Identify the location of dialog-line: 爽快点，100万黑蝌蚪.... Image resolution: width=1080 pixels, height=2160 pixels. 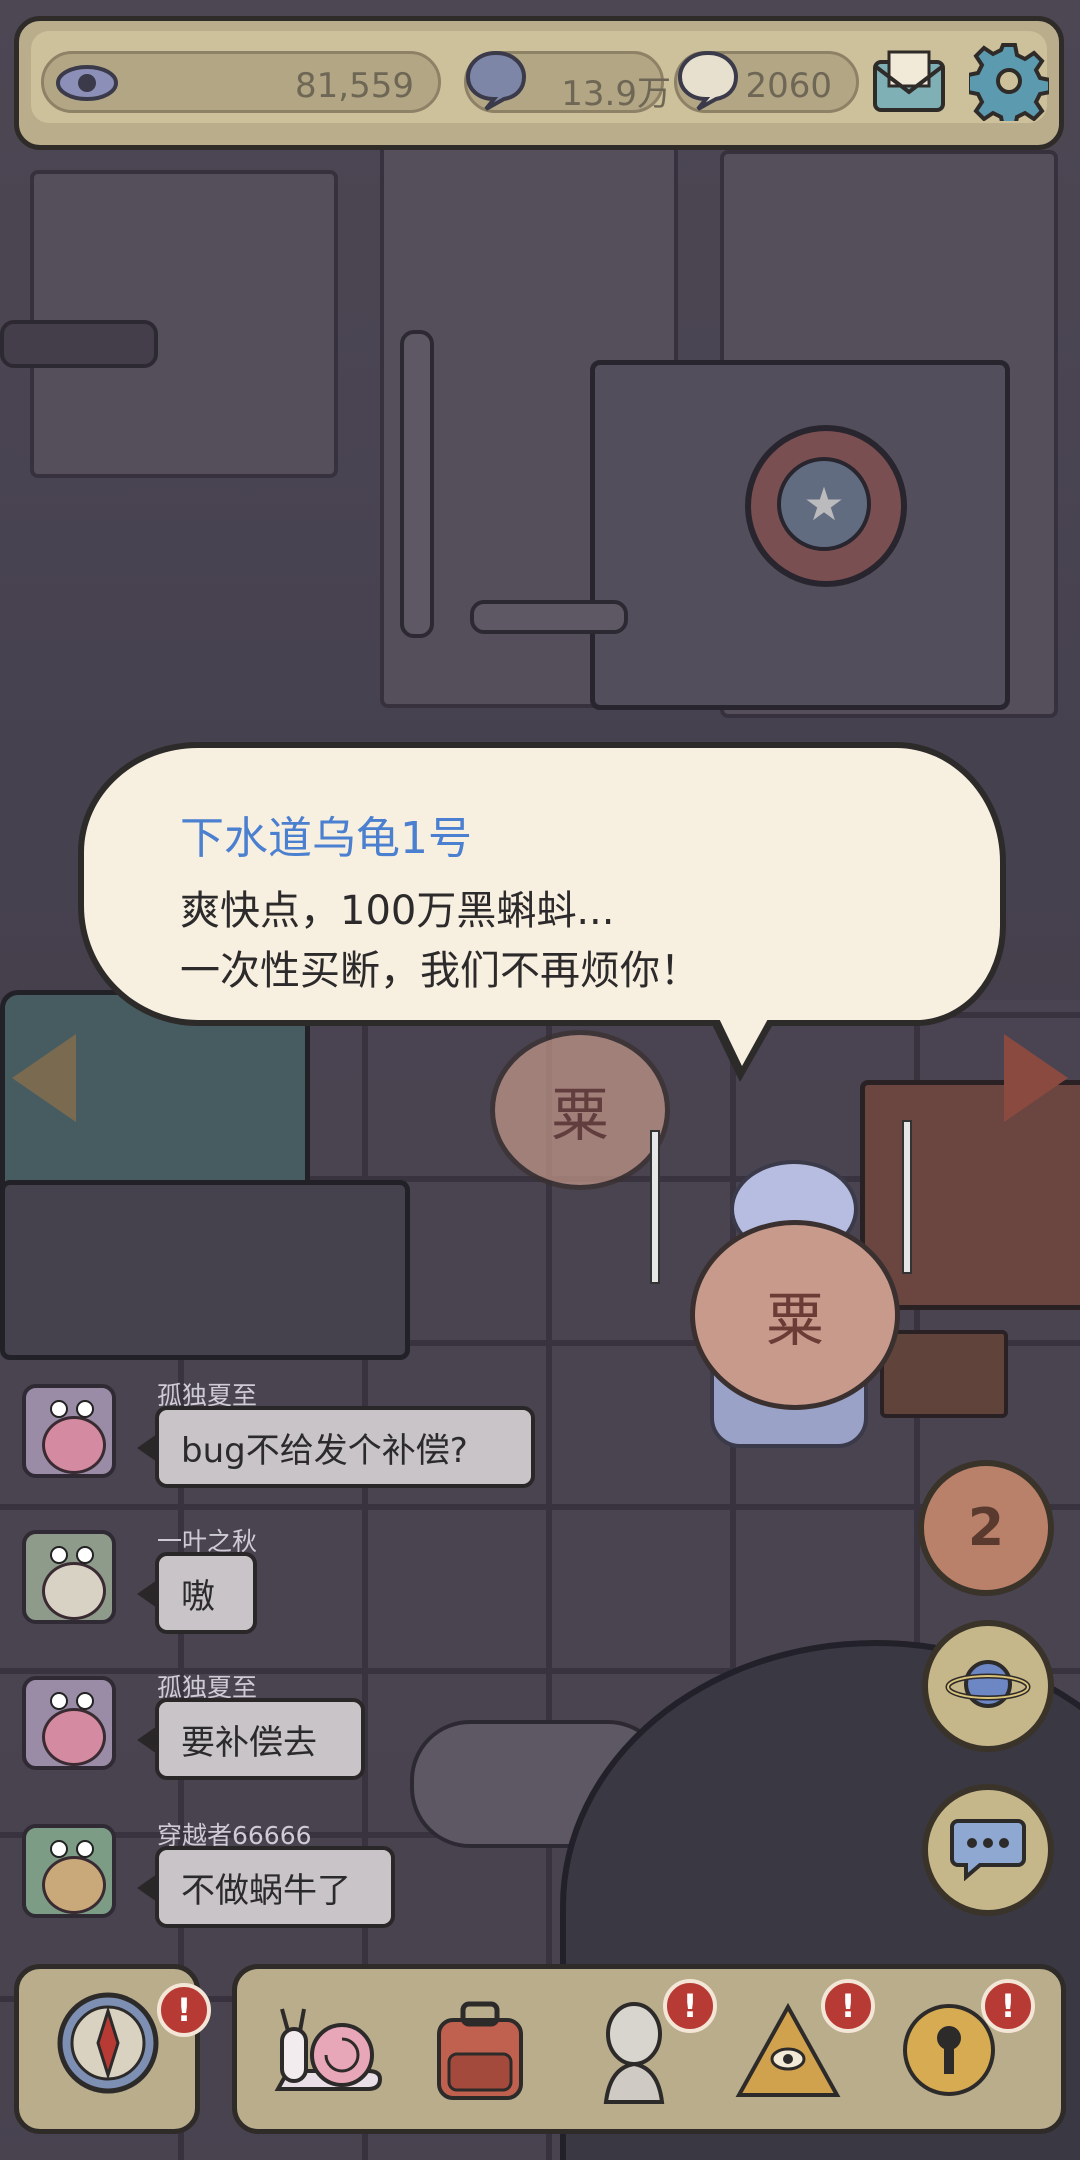
(397, 911).